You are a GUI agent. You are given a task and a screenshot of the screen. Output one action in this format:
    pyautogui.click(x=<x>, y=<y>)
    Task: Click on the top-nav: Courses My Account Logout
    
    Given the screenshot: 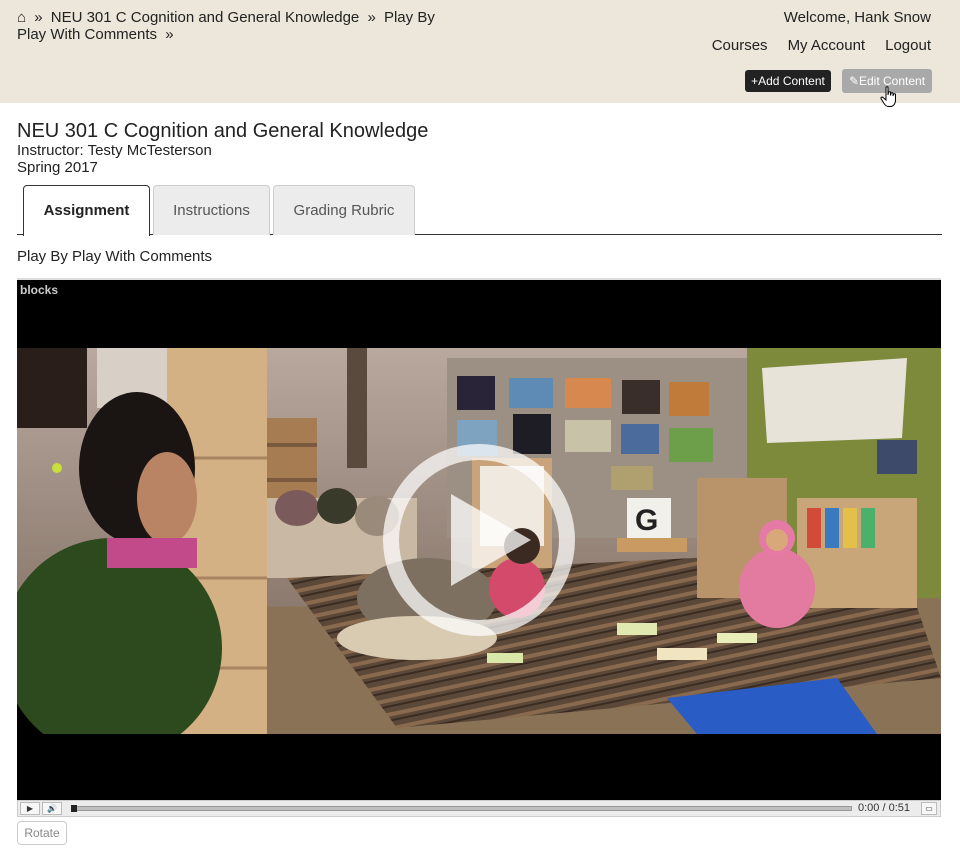 What is the action you would take?
    pyautogui.click(x=821, y=45)
    